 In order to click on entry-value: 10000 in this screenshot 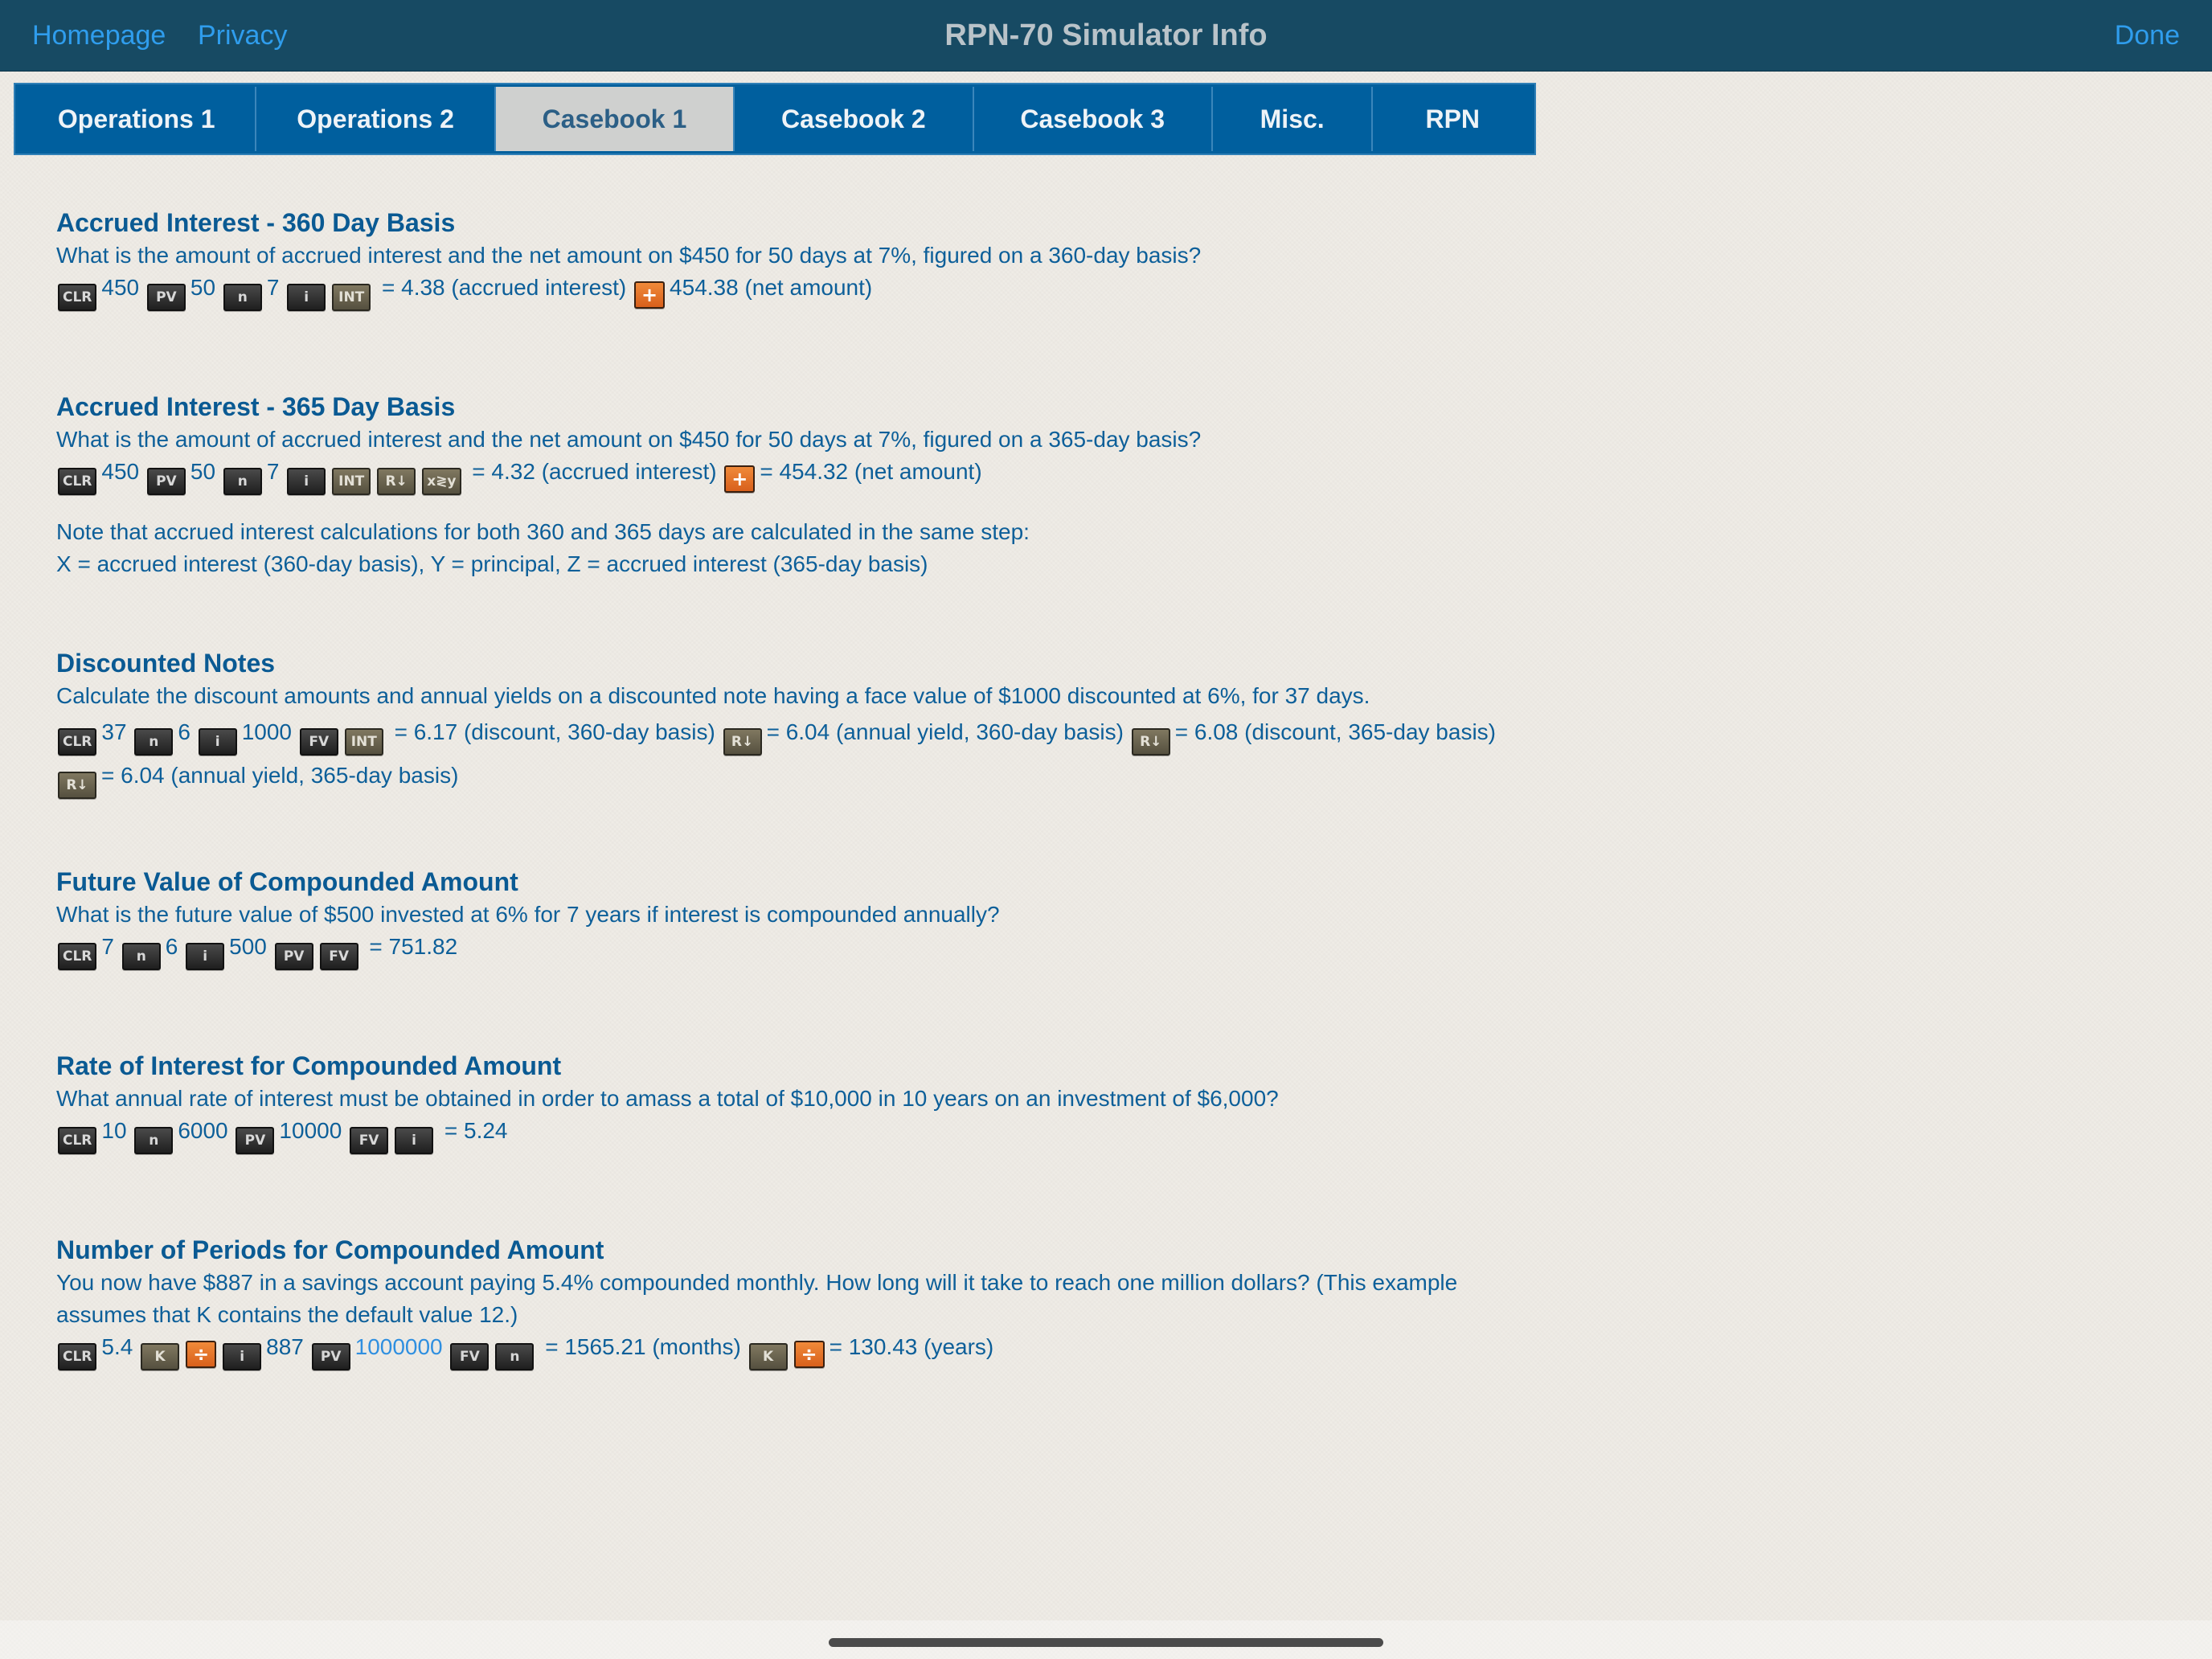, I will do `click(310, 1130)`.